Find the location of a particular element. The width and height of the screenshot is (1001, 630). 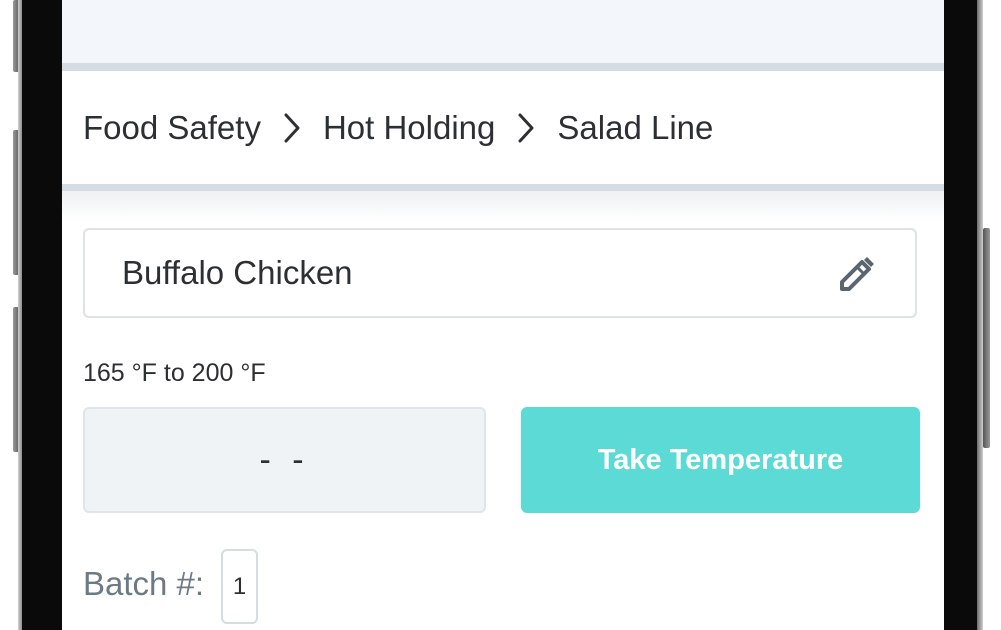

header-band is located at coordinates (503, 31).